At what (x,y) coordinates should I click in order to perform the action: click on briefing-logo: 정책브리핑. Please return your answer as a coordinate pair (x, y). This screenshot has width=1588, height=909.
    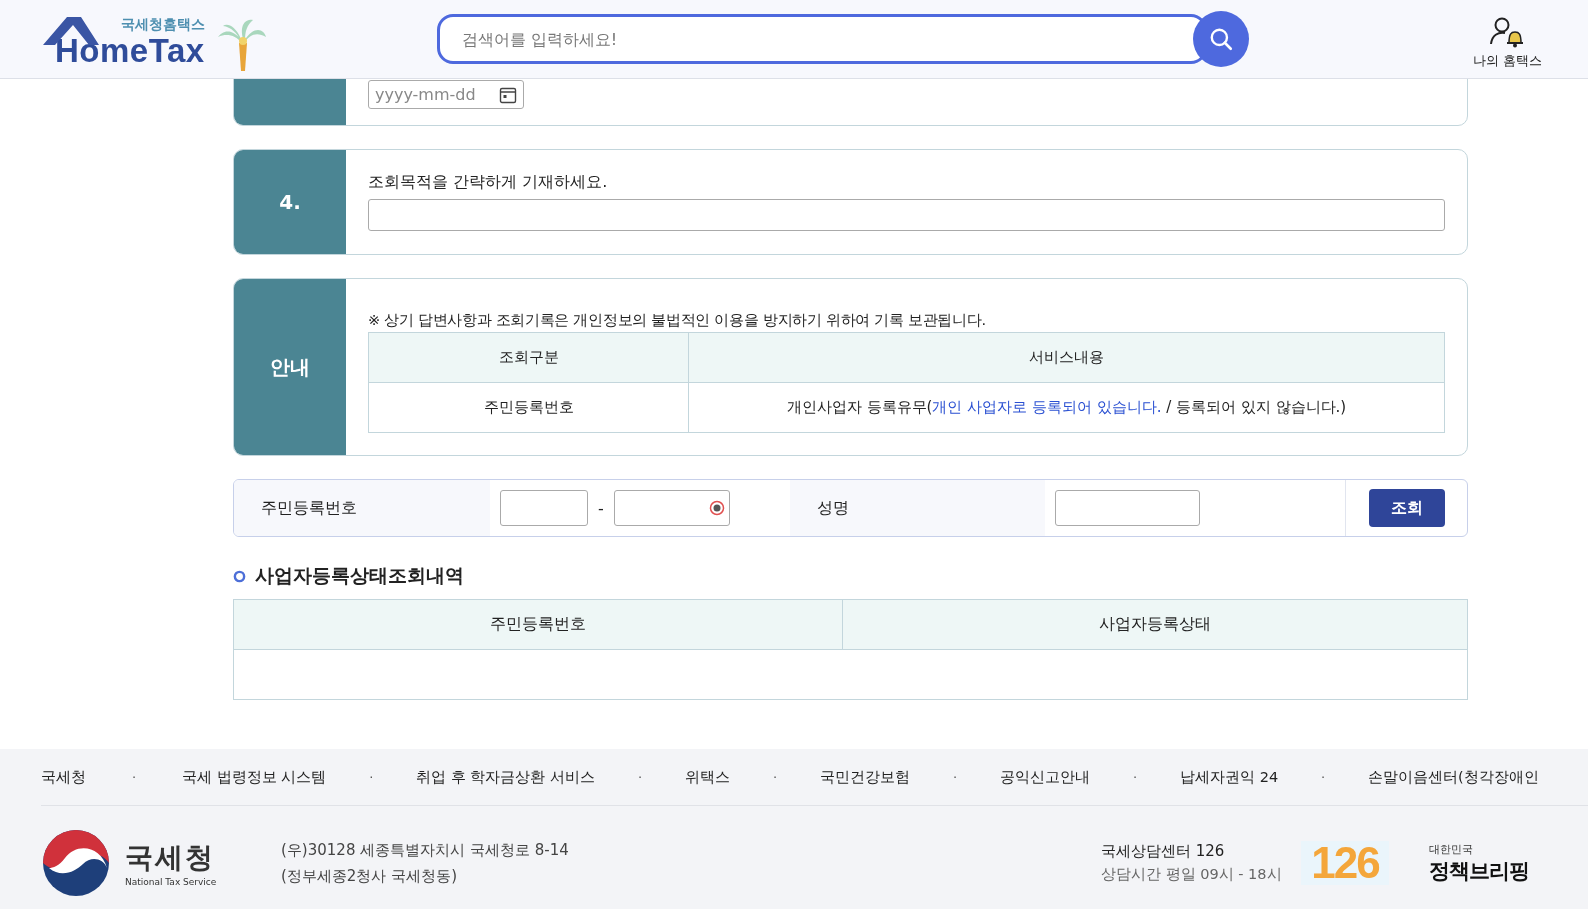
    Looking at the image, I should click on (1479, 870).